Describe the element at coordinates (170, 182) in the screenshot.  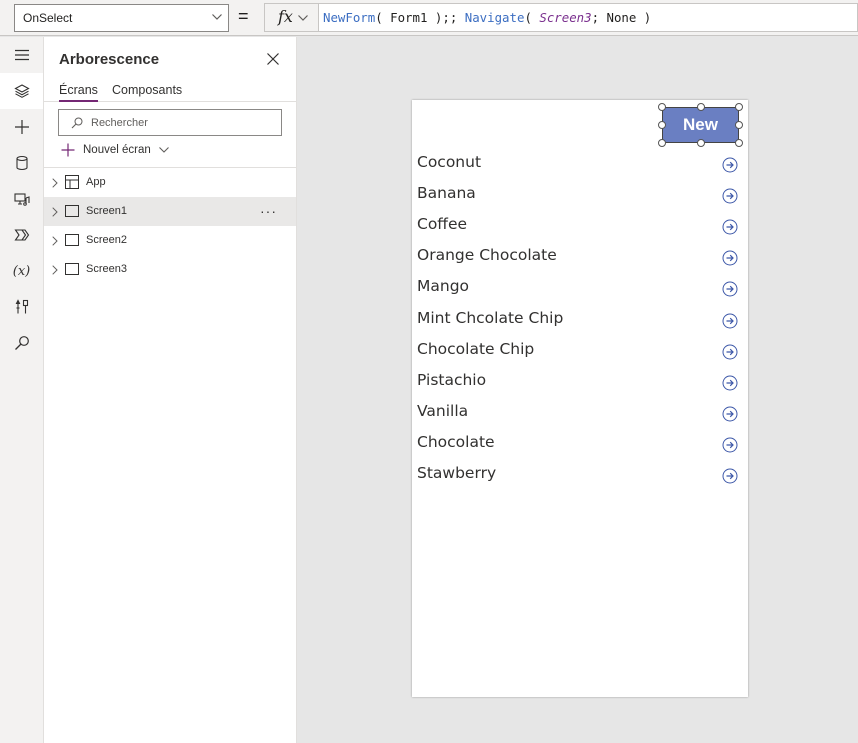
I see `tree-node-app: App` at that location.